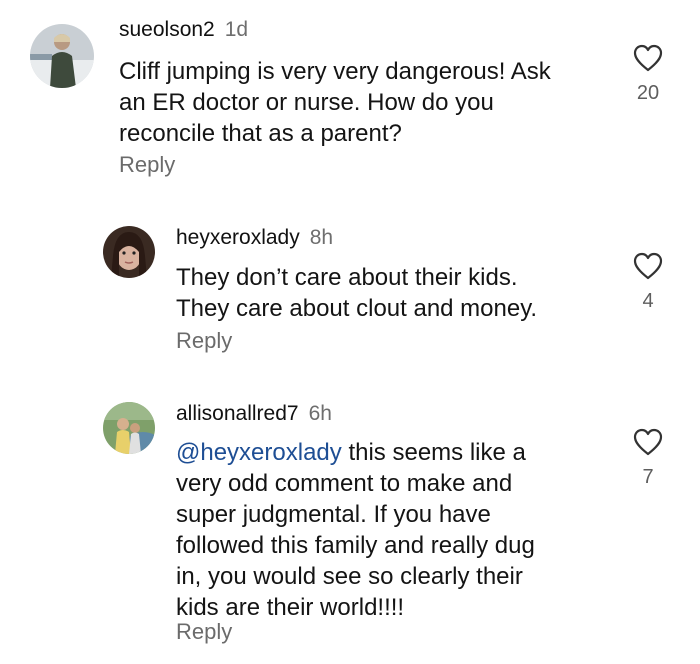  Describe the element at coordinates (648, 282) in the screenshot. I see `like-control: 4` at that location.